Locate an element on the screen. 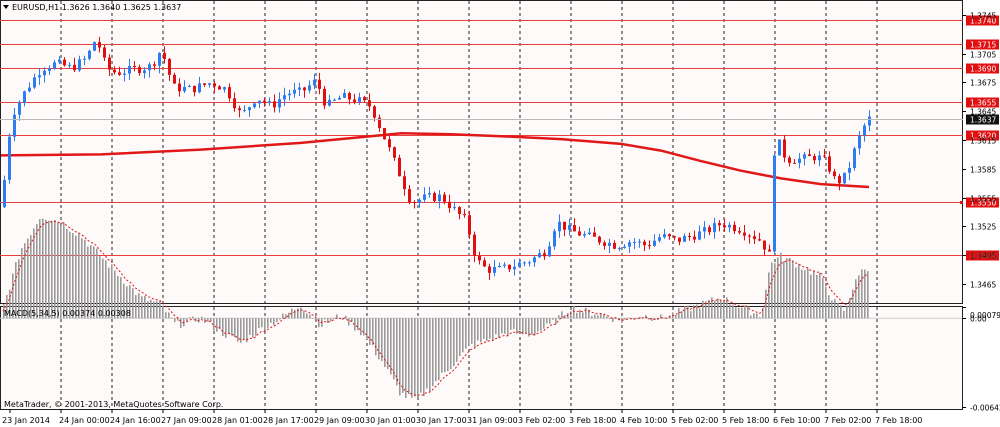 This screenshot has width=1000, height=427. macd-y-tick-label: 0.00 is located at coordinates (978, 319).